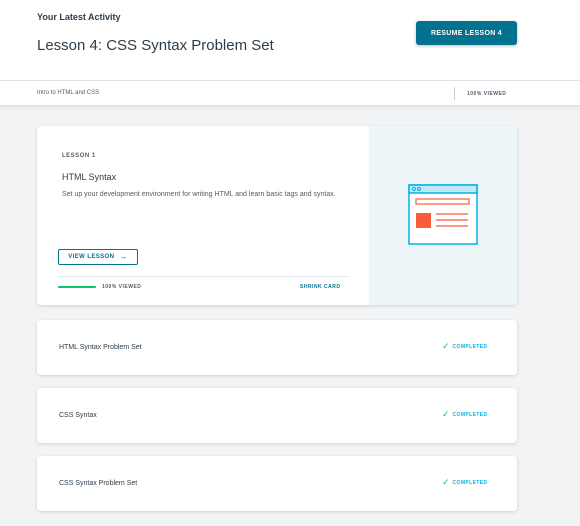  I want to click on lesson-row: CSS Syntax Problem Set ✓ COMPLETED, so click(277, 483).